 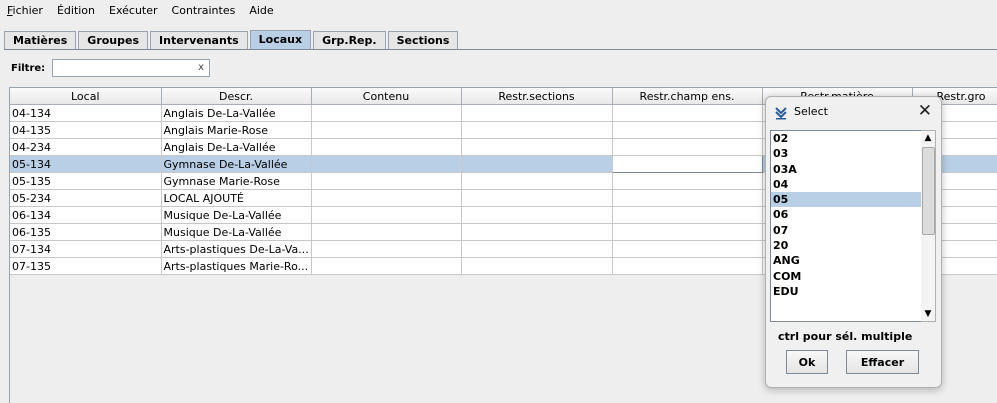 I want to click on tab-divider, so click(x=500, y=49).